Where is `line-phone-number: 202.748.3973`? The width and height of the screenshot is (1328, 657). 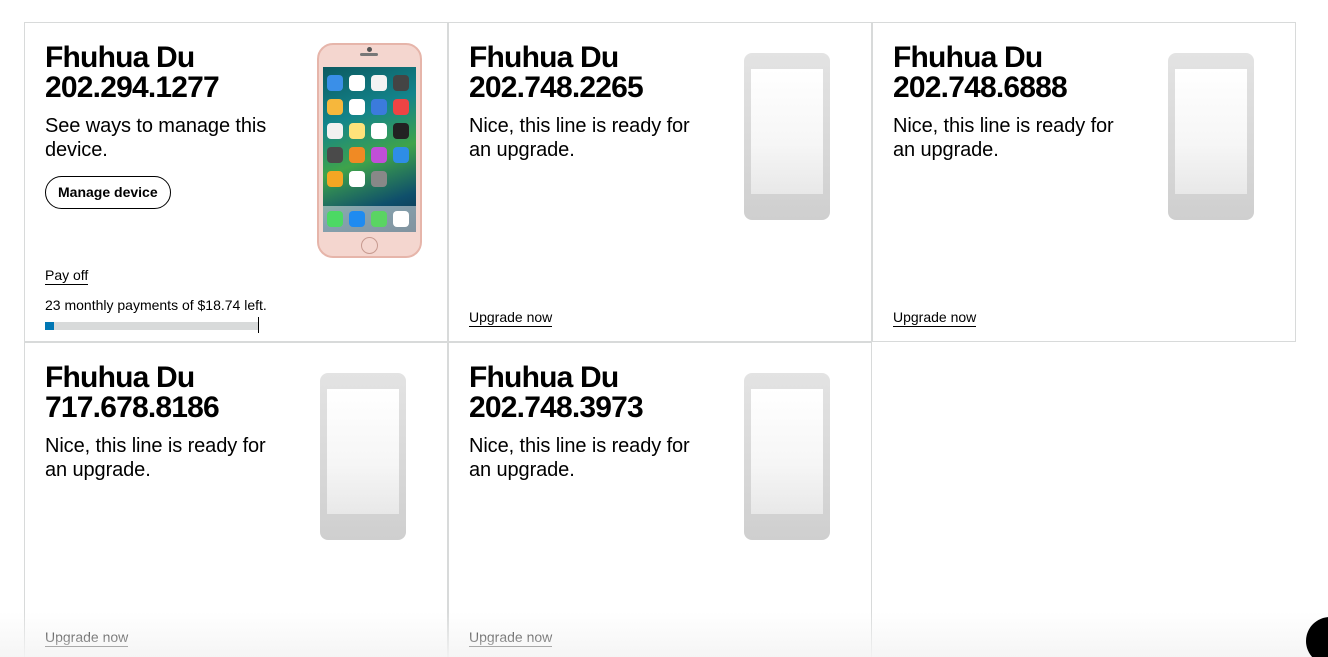 line-phone-number: 202.748.3973 is located at coordinates (556, 407).